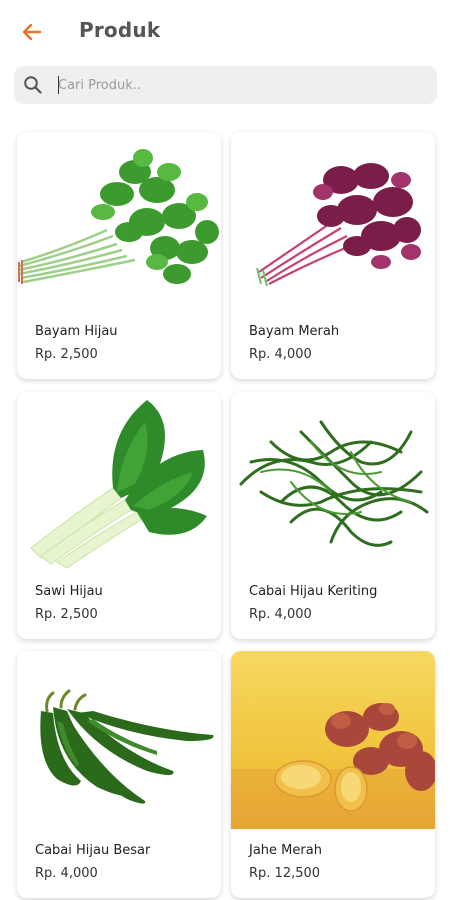 Image resolution: width=450 pixels, height=900 pixels. What do you see at coordinates (333, 740) in the screenshot?
I see `product-image-jahe-merah` at bounding box center [333, 740].